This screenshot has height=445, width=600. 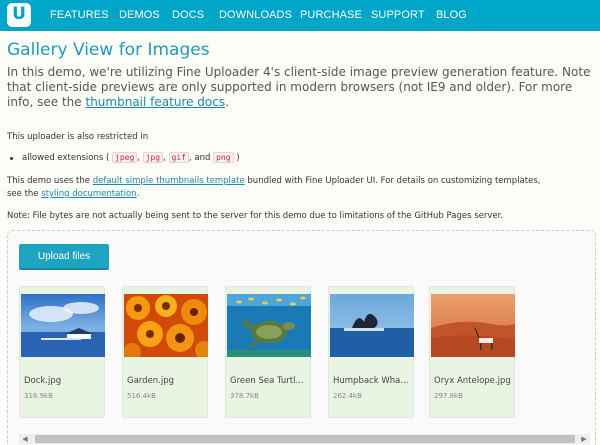 What do you see at coordinates (451, 15) in the screenshot?
I see `nav-item-blog: BLOG` at bounding box center [451, 15].